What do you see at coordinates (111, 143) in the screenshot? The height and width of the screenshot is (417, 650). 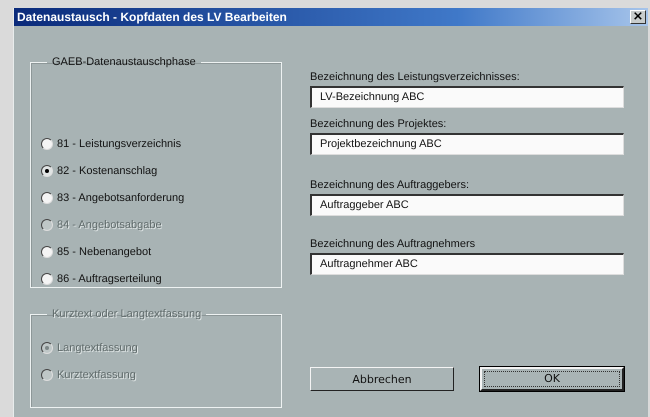 I see `radio-option: 81 - Leistungsverzeichnis` at bounding box center [111, 143].